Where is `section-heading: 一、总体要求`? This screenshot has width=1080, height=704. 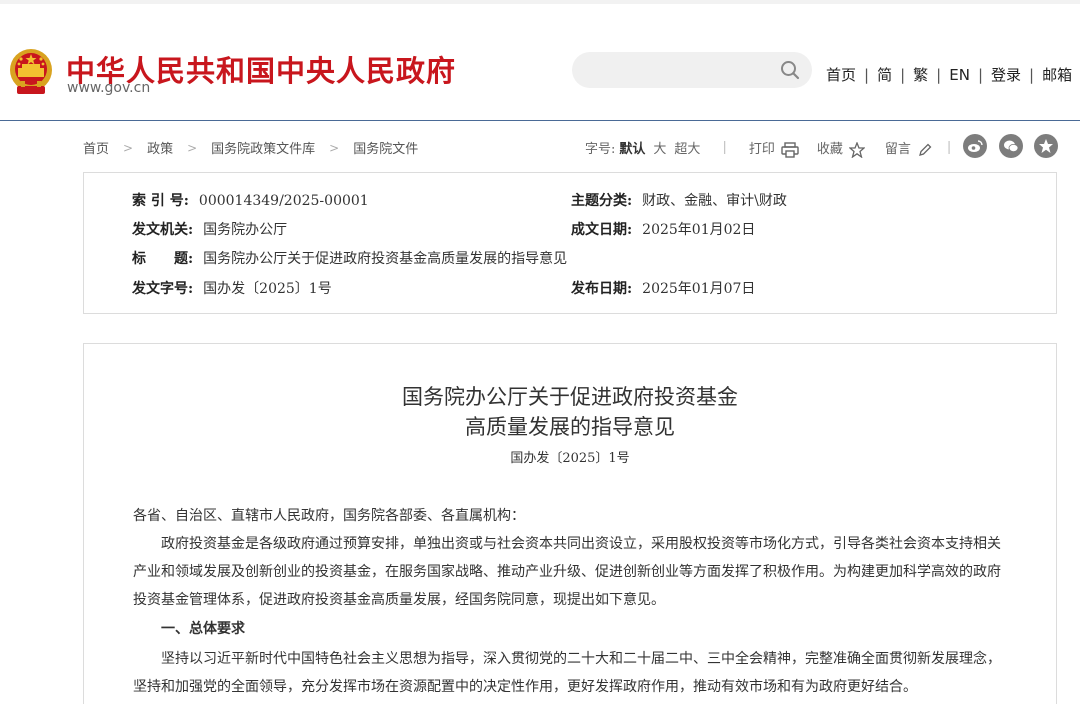 section-heading: 一、总体要求 is located at coordinates (203, 629).